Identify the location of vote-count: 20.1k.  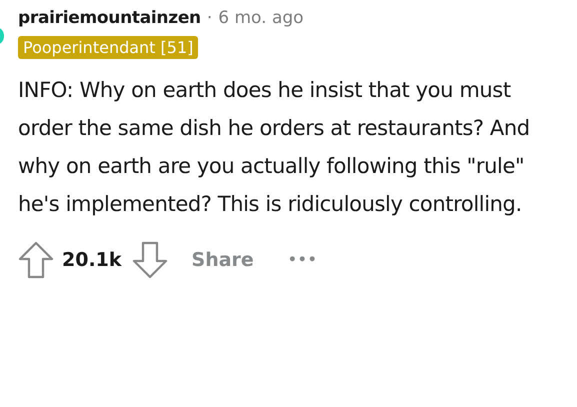
(92, 260).